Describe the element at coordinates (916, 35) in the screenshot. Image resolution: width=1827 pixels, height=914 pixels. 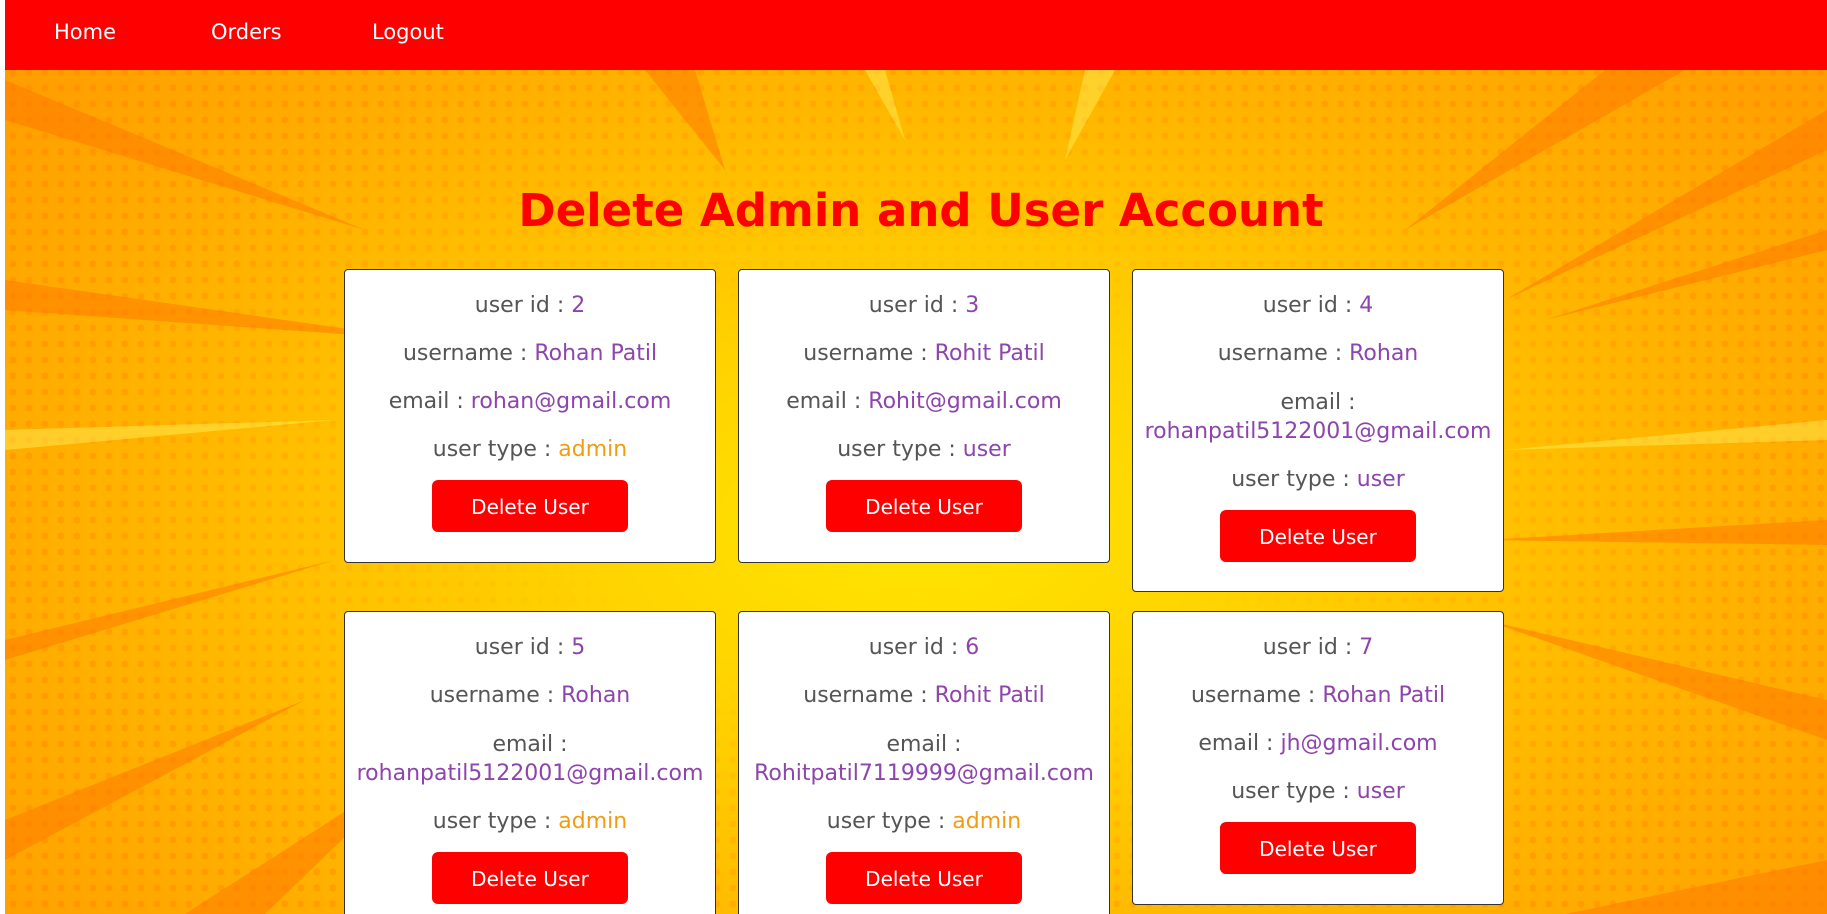
I see `navbar: Home Orders Logout` at that location.